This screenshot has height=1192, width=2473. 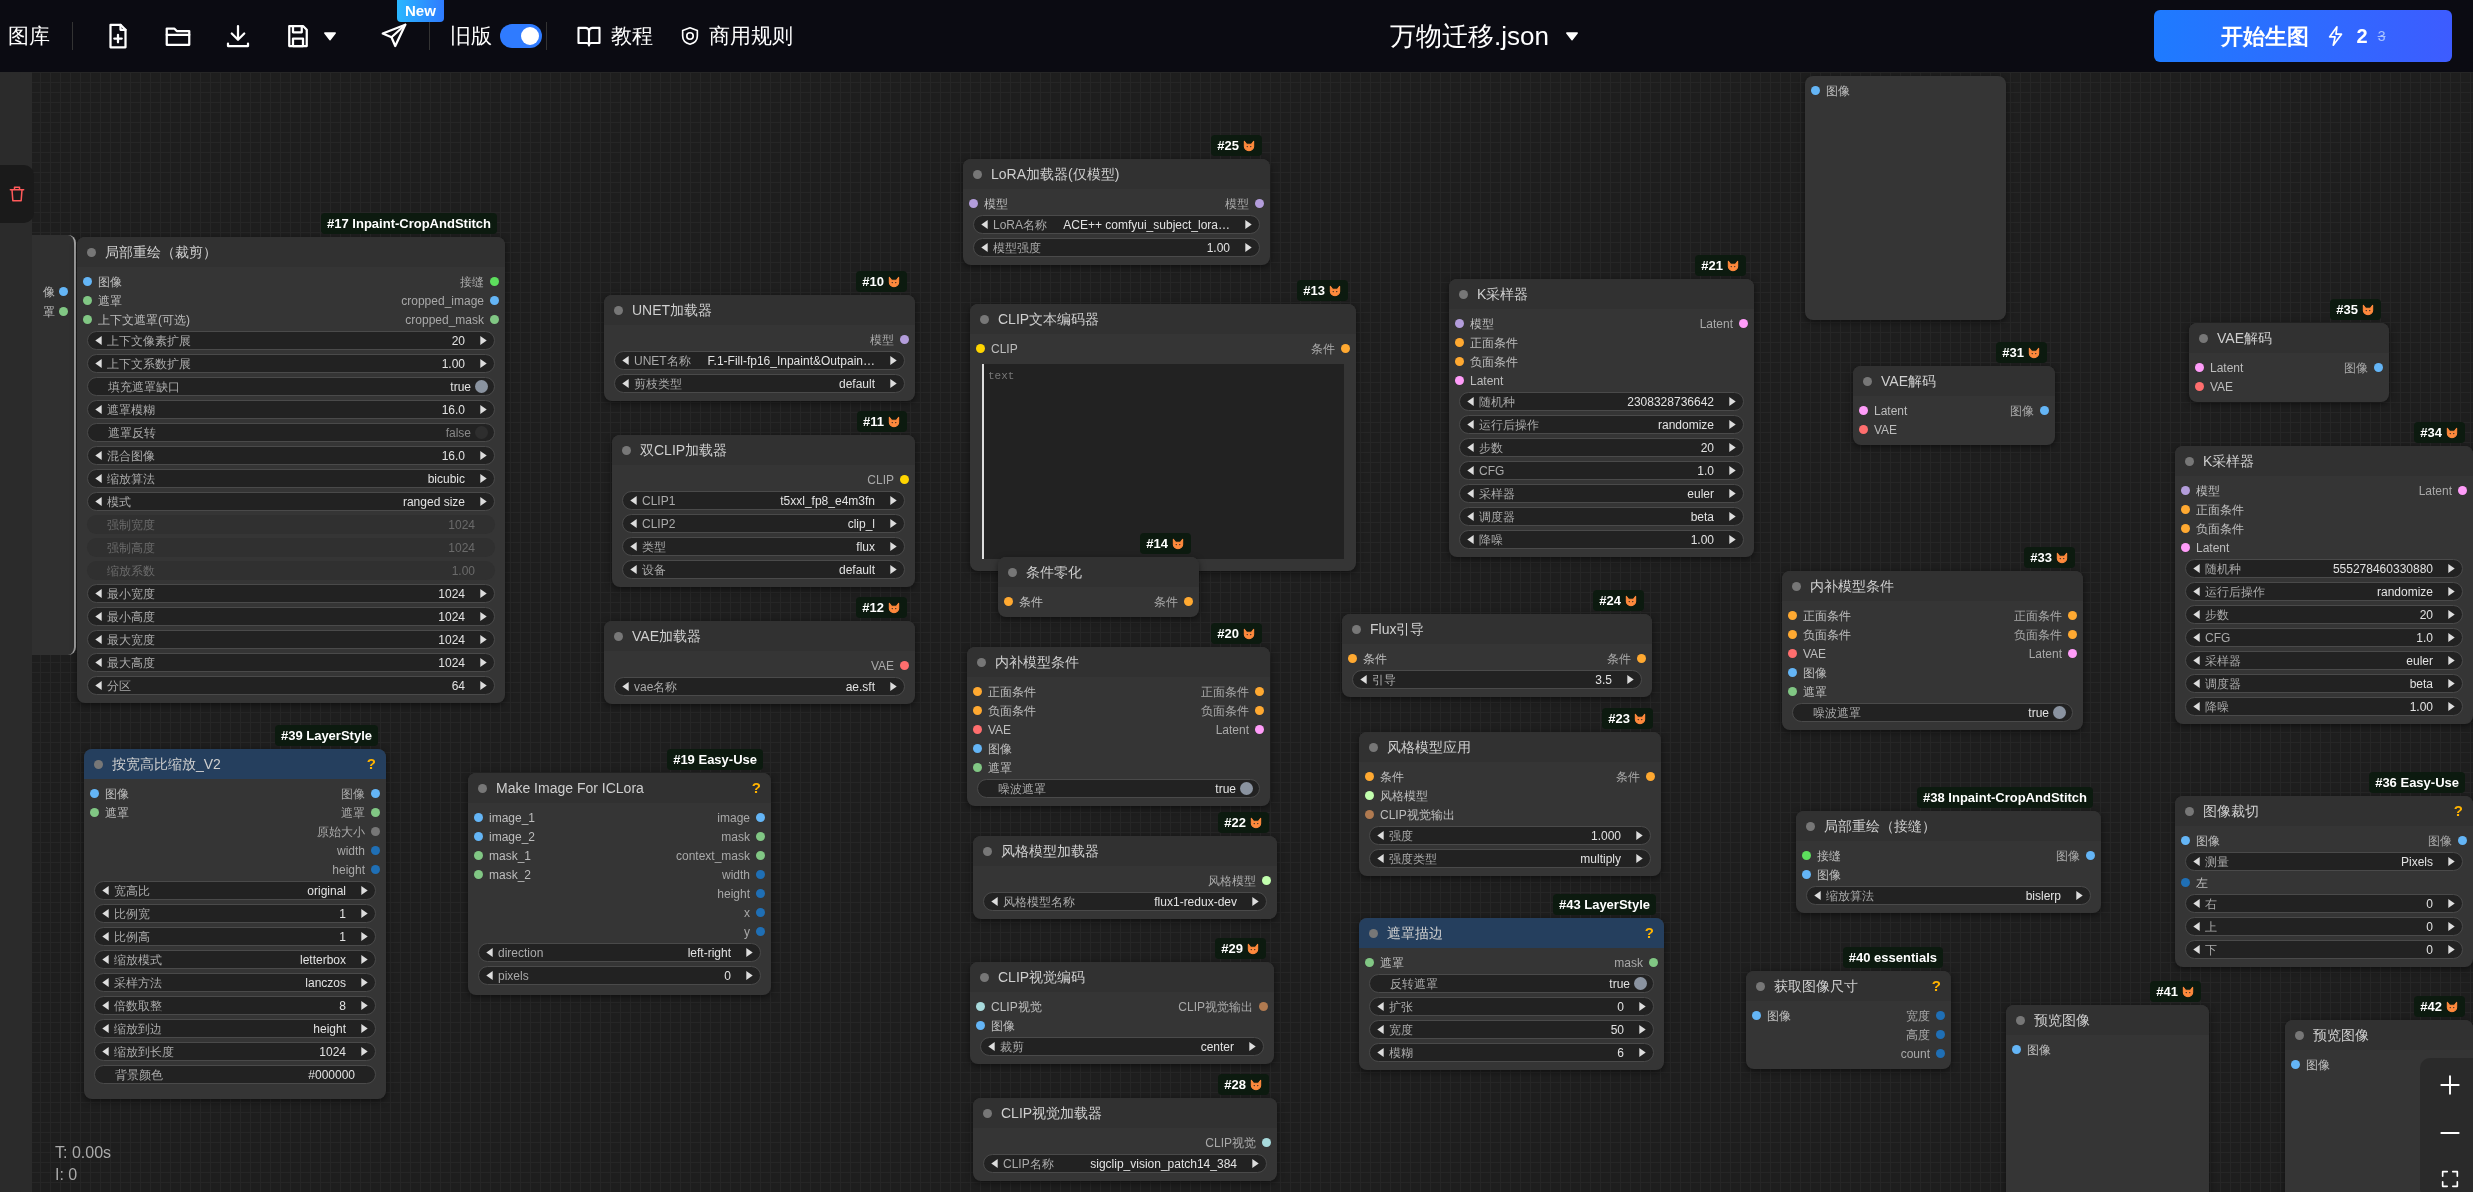 I want to click on text-widget: 背景颜色 #000000, so click(x=235, y=1074).